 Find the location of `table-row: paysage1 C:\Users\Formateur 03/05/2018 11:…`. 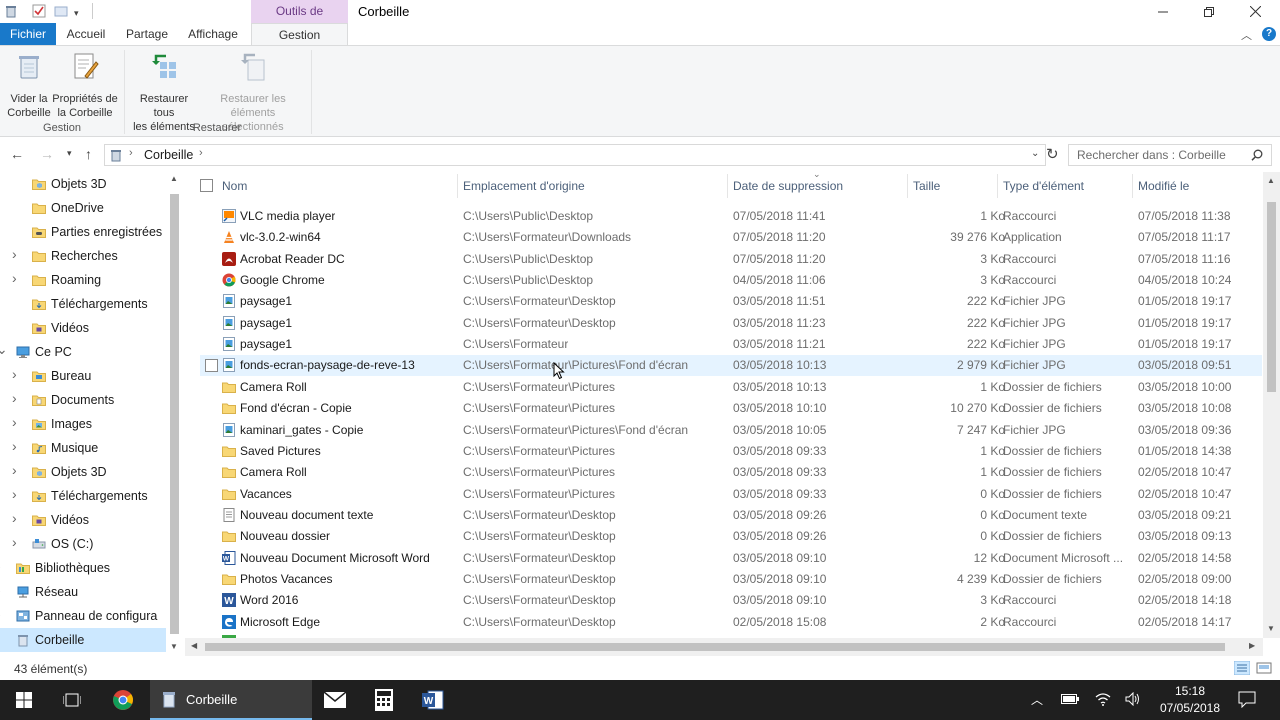

table-row: paysage1 C:\Users\Formateur 03/05/2018 11:… is located at coordinates (731, 344).